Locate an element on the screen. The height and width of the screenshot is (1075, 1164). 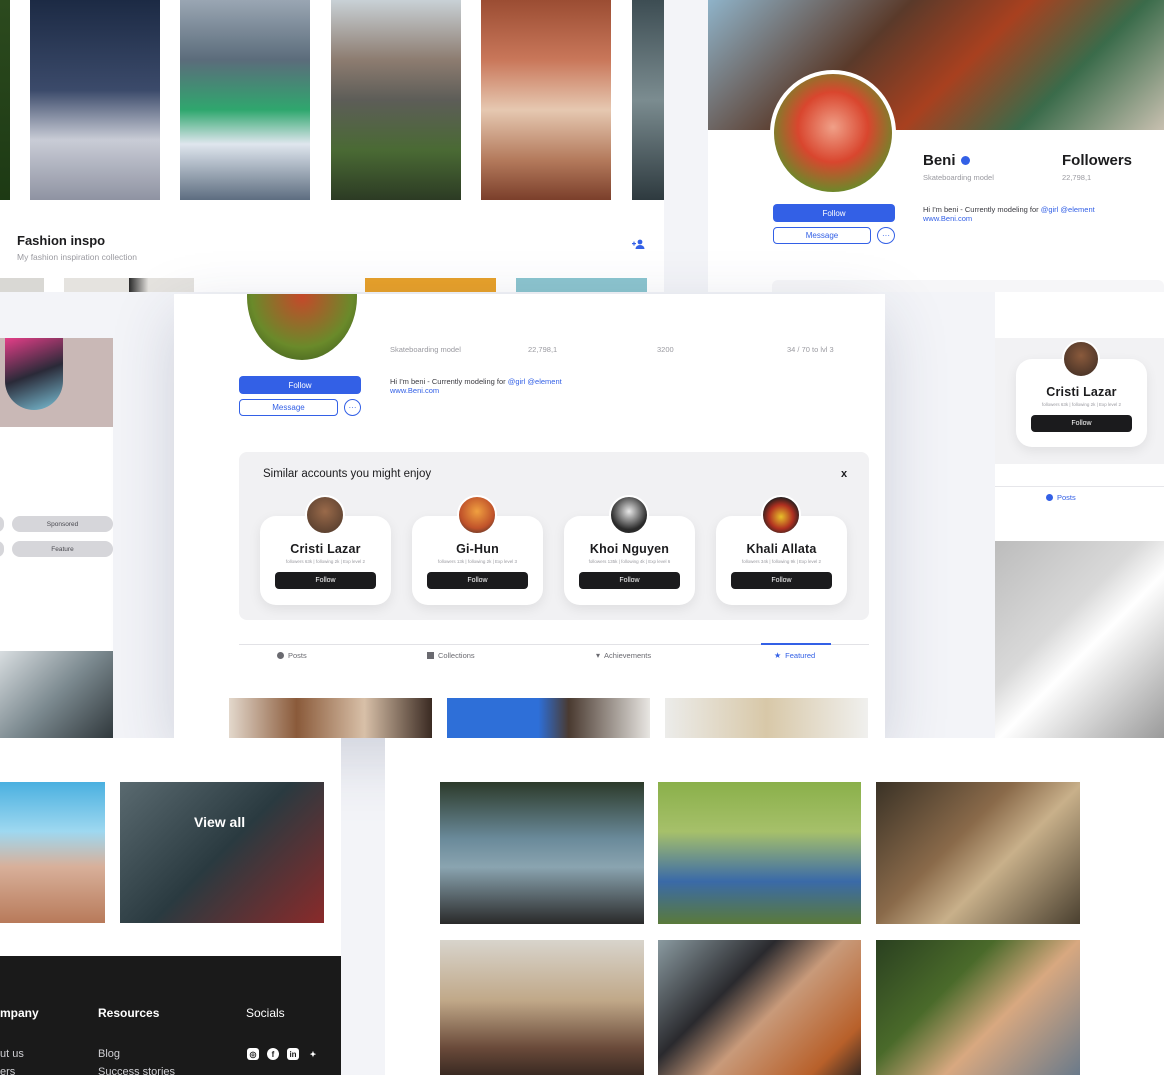
footer-col1-link1: ut us is located at coordinates (12, 1054).